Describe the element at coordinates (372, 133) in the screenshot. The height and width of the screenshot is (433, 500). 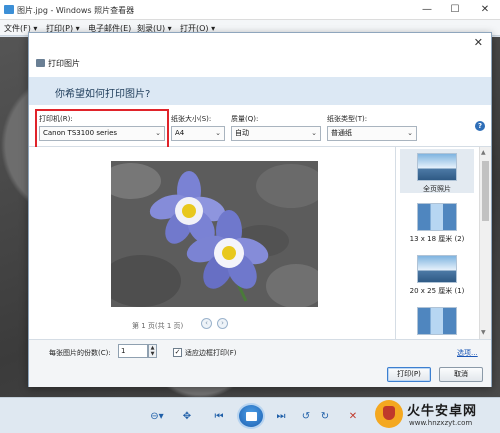
I see `paper-type-select: 普通纸 ⌄` at that location.